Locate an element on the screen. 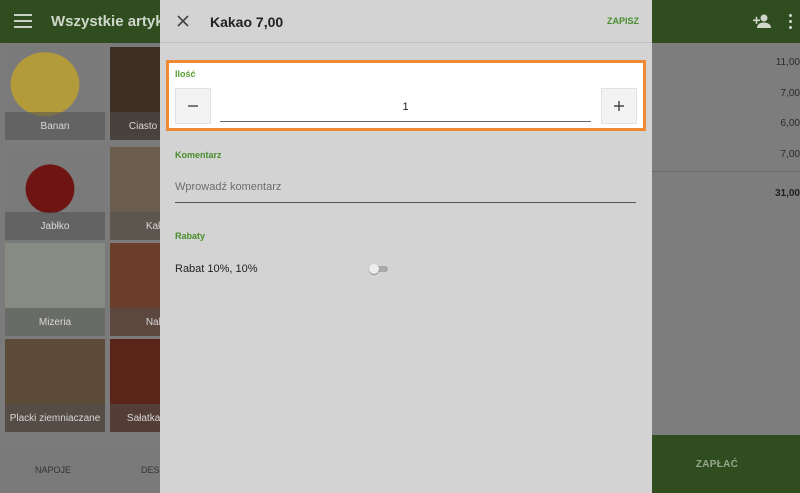 This screenshot has width=800, height=493. discounts-label: Rabaty is located at coordinates (190, 236).